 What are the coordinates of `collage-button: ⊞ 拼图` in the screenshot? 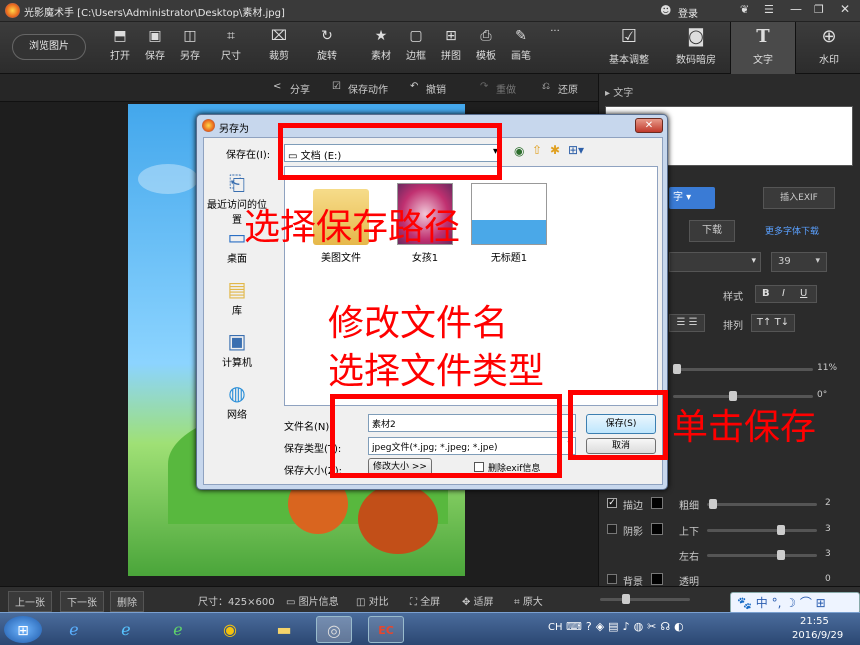 It's located at (451, 45).